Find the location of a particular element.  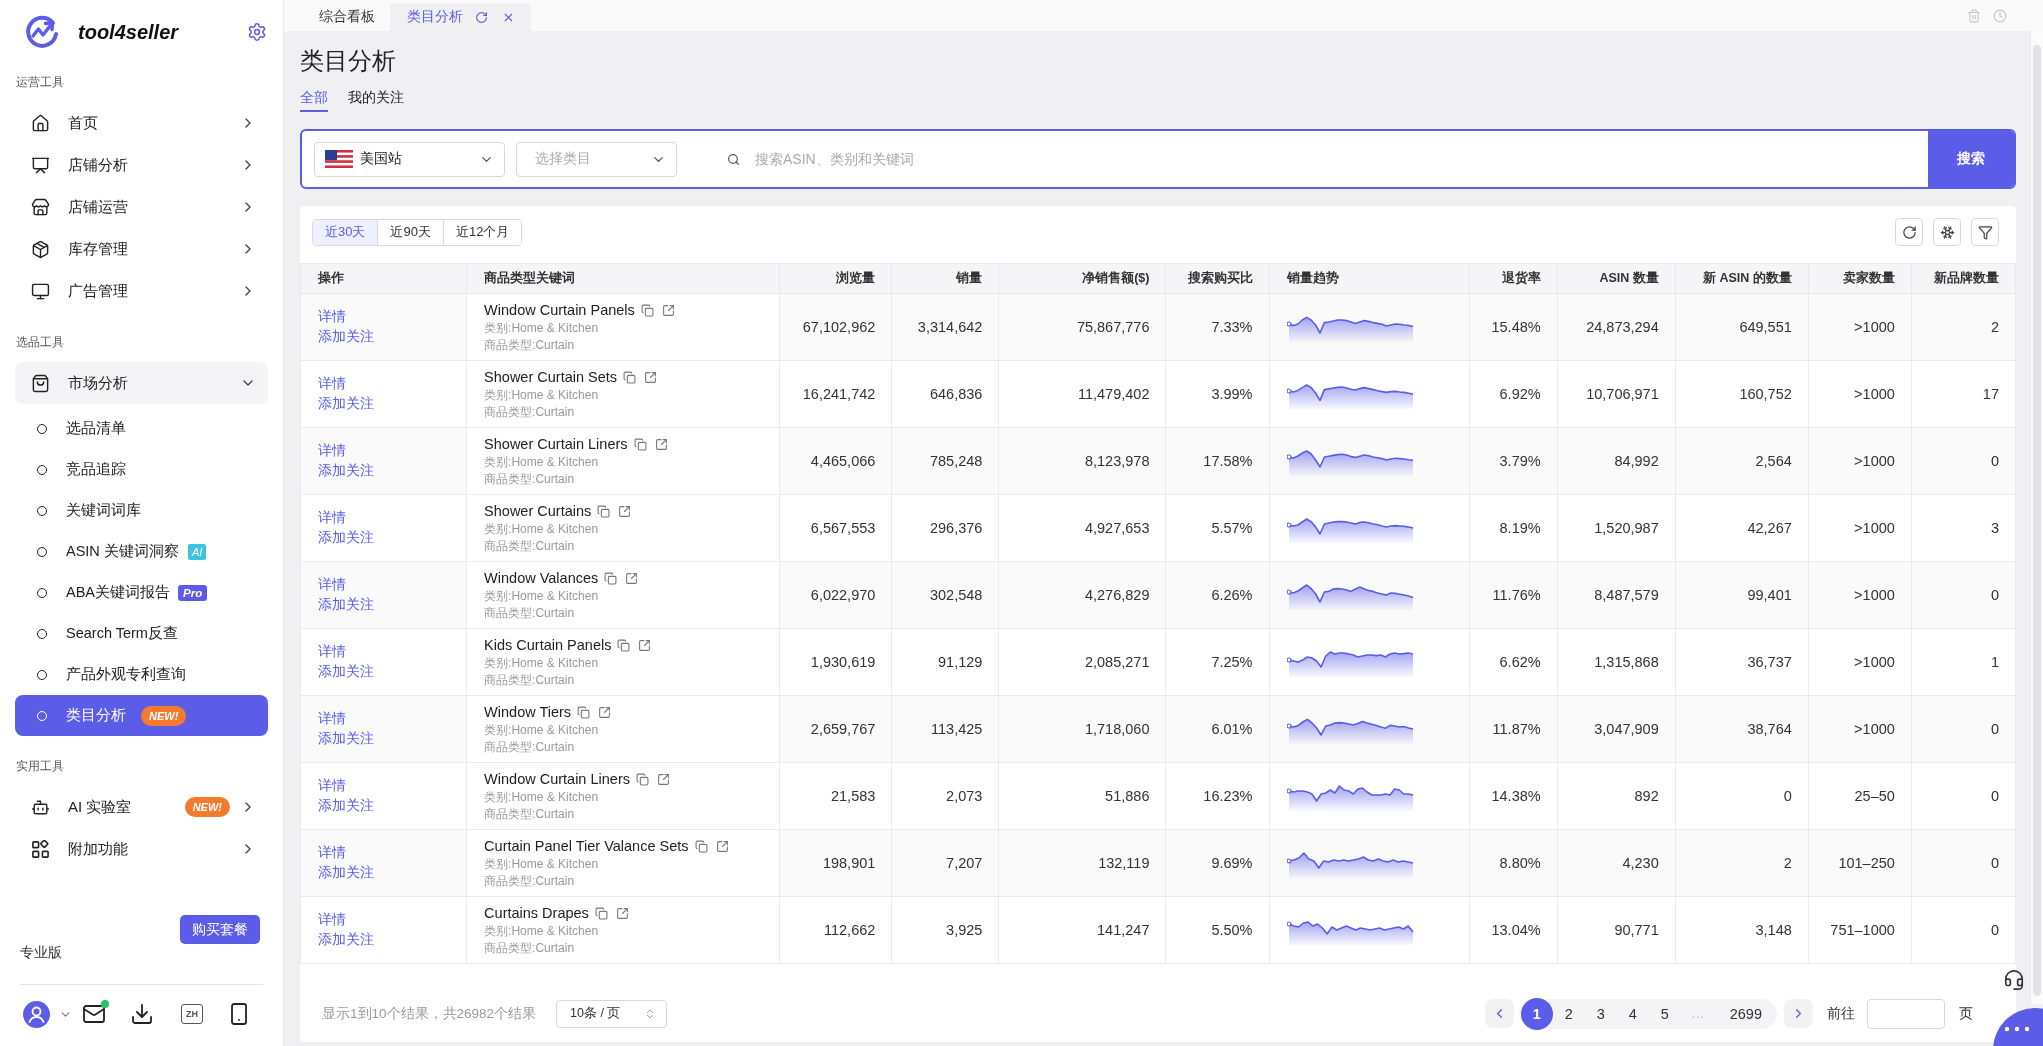

mail-icon is located at coordinates (94, 1014).